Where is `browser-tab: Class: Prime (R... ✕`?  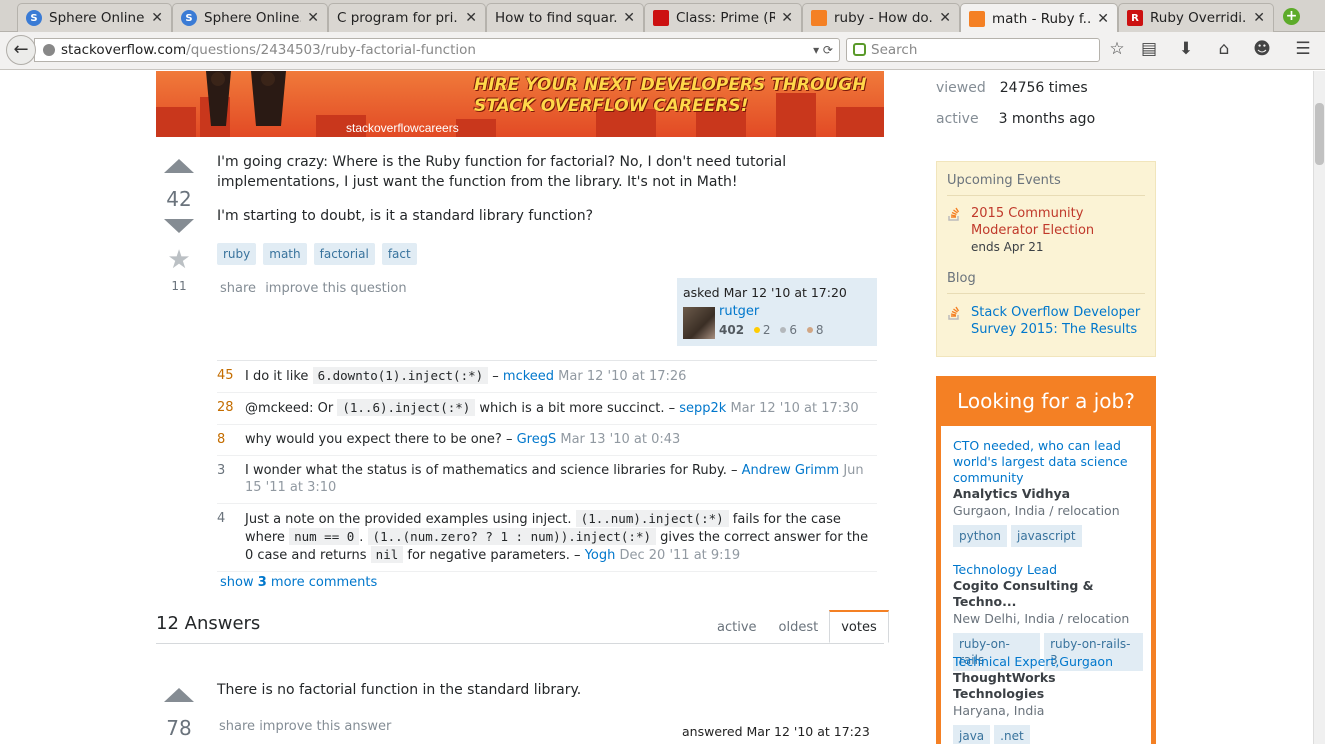
browser-tab: Class: Prime (R... ✕ is located at coordinates (723, 17).